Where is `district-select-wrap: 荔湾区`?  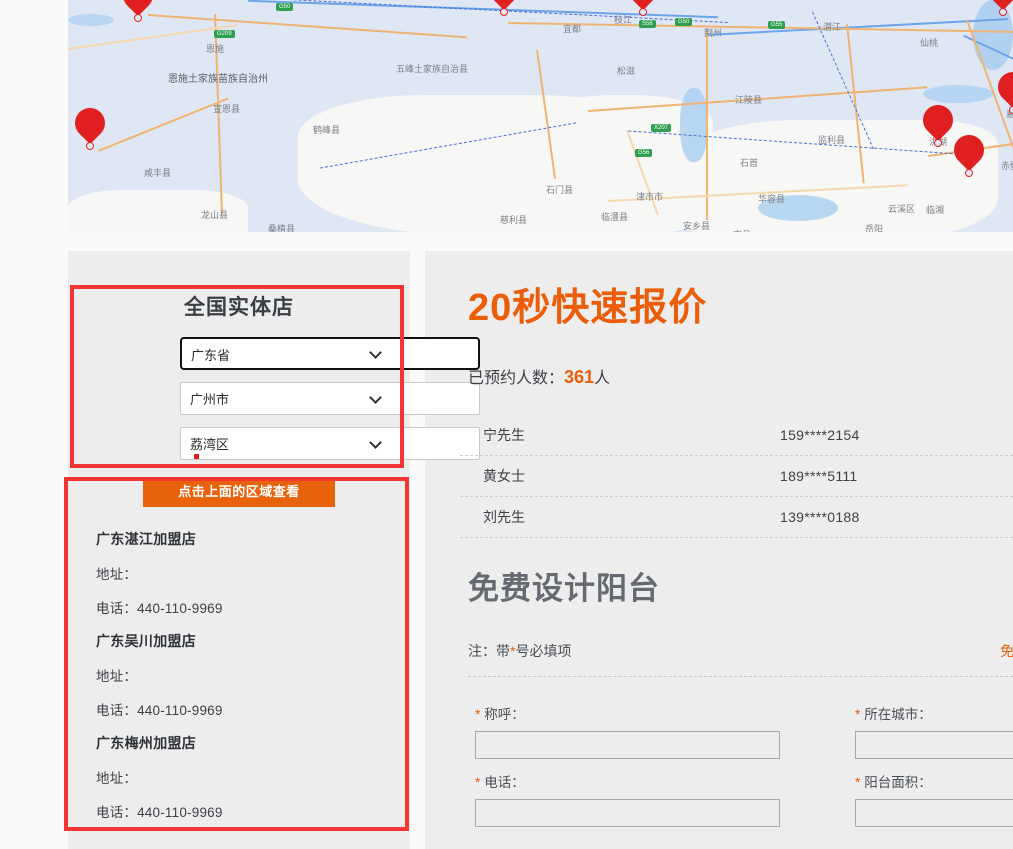
district-select-wrap: 荔湾区 is located at coordinates (285, 443).